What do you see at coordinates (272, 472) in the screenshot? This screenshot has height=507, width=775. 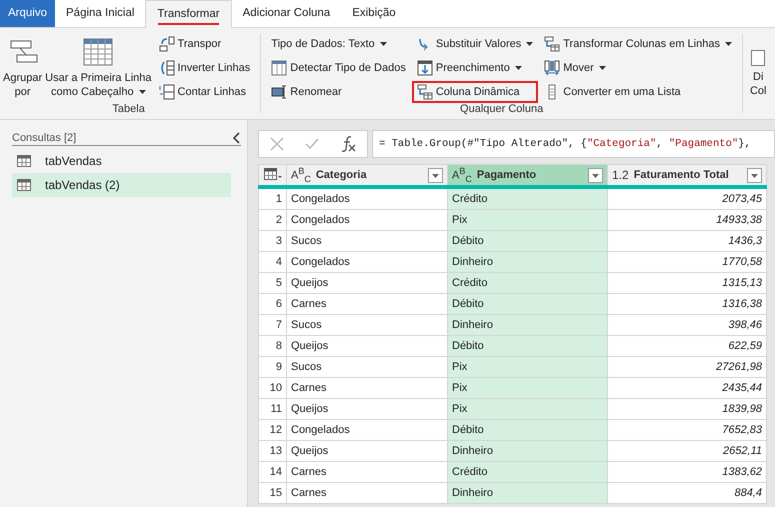 I see `row-number: 14` at bounding box center [272, 472].